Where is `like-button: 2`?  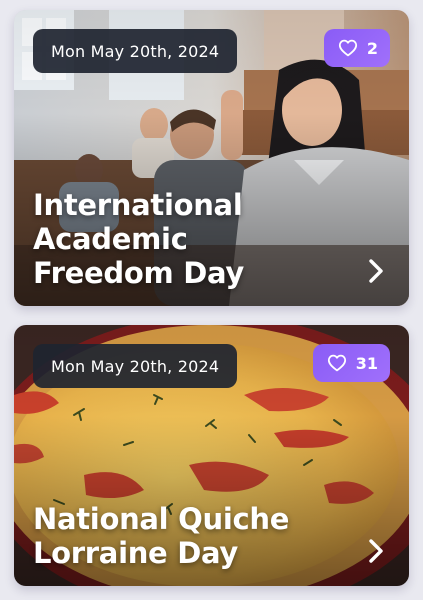 like-button: 2 is located at coordinates (356, 48).